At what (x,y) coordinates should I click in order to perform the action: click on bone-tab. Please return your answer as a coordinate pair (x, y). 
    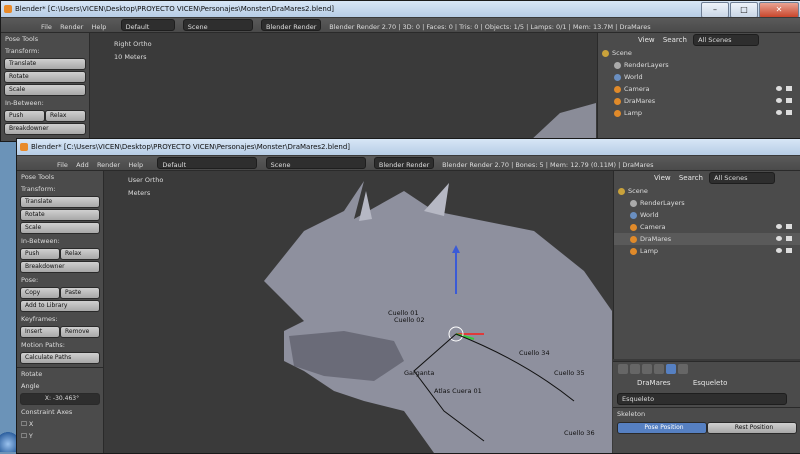
    Looking at the image, I should click on (683, 369).